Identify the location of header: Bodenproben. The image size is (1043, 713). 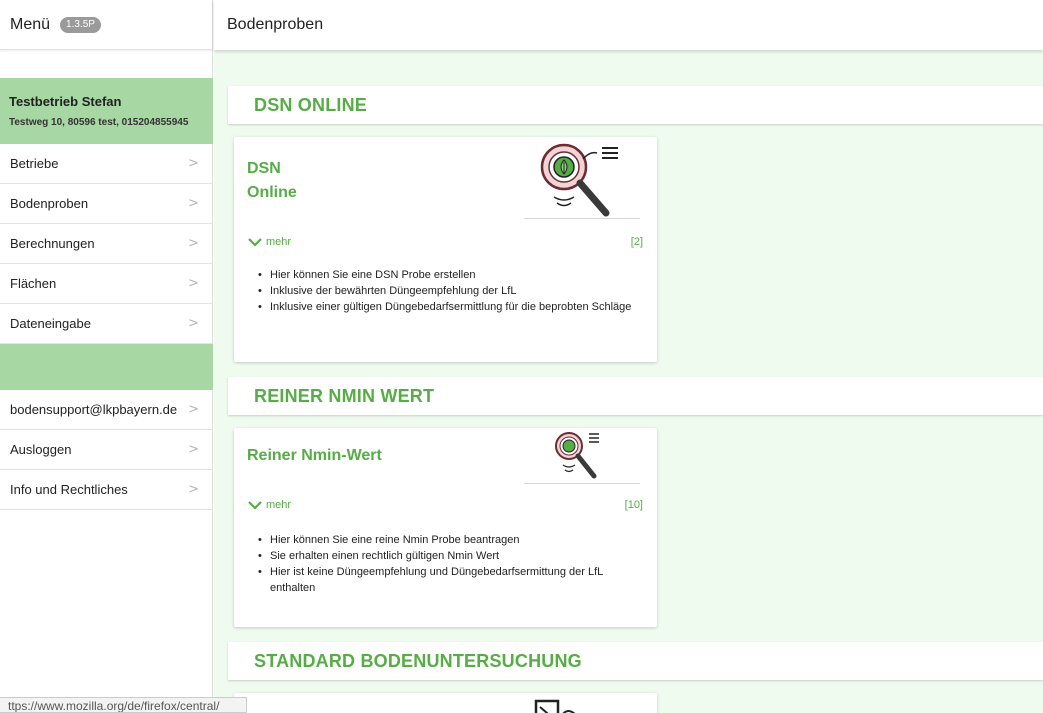
(628, 25).